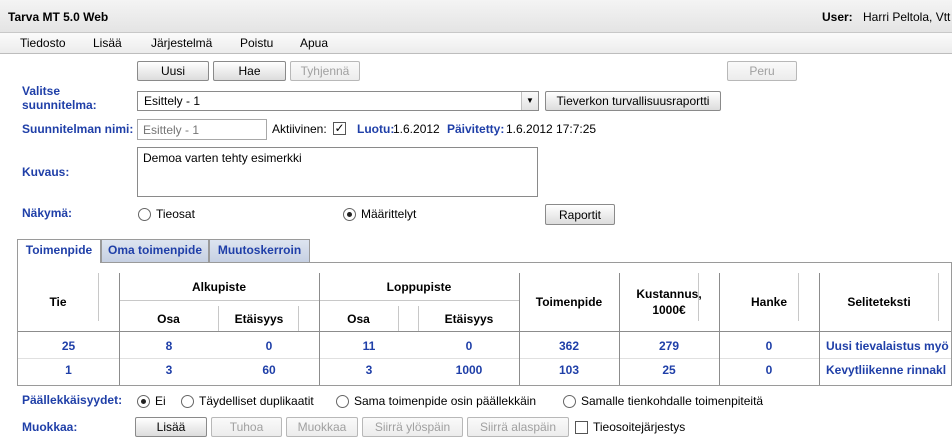 Image resolution: width=952 pixels, height=443 pixels. What do you see at coordinates (218, 287) in the screenshot?
I see `header-start-group: Alkupiste` at bounding box center [218, 287].